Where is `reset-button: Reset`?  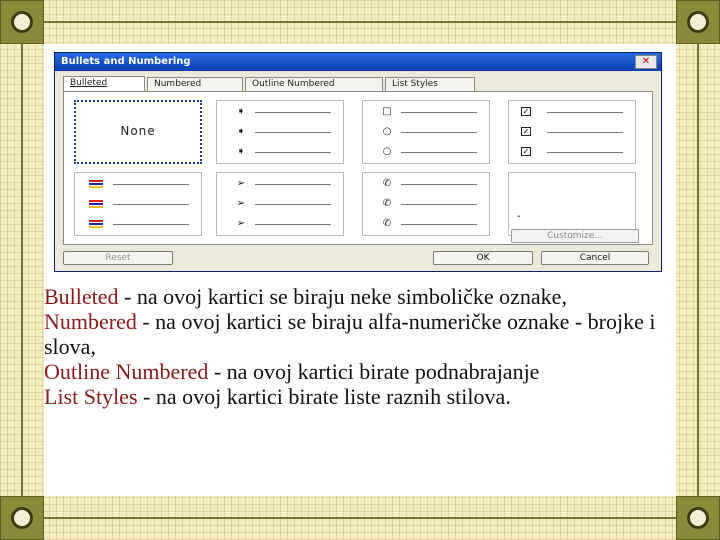 reset-button: Reset is located at coordinates (118, 258).